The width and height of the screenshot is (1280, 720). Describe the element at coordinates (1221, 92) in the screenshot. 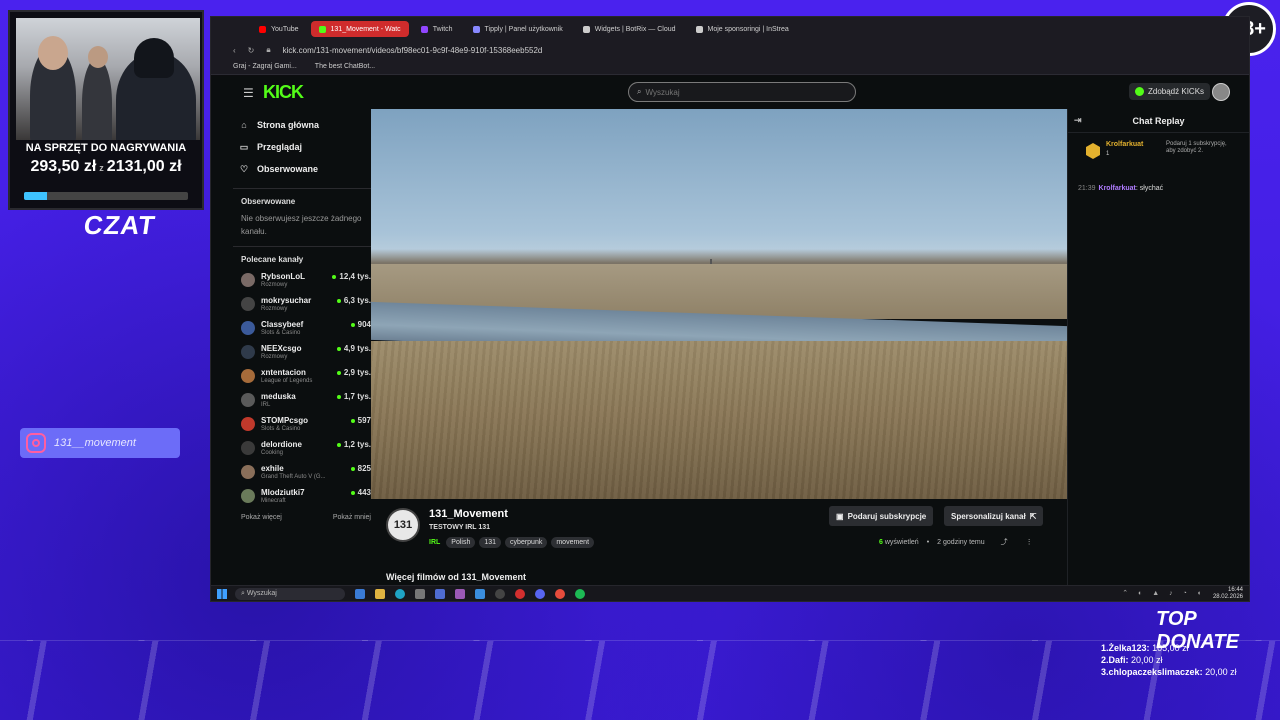

I see `user-avatar` at that location.